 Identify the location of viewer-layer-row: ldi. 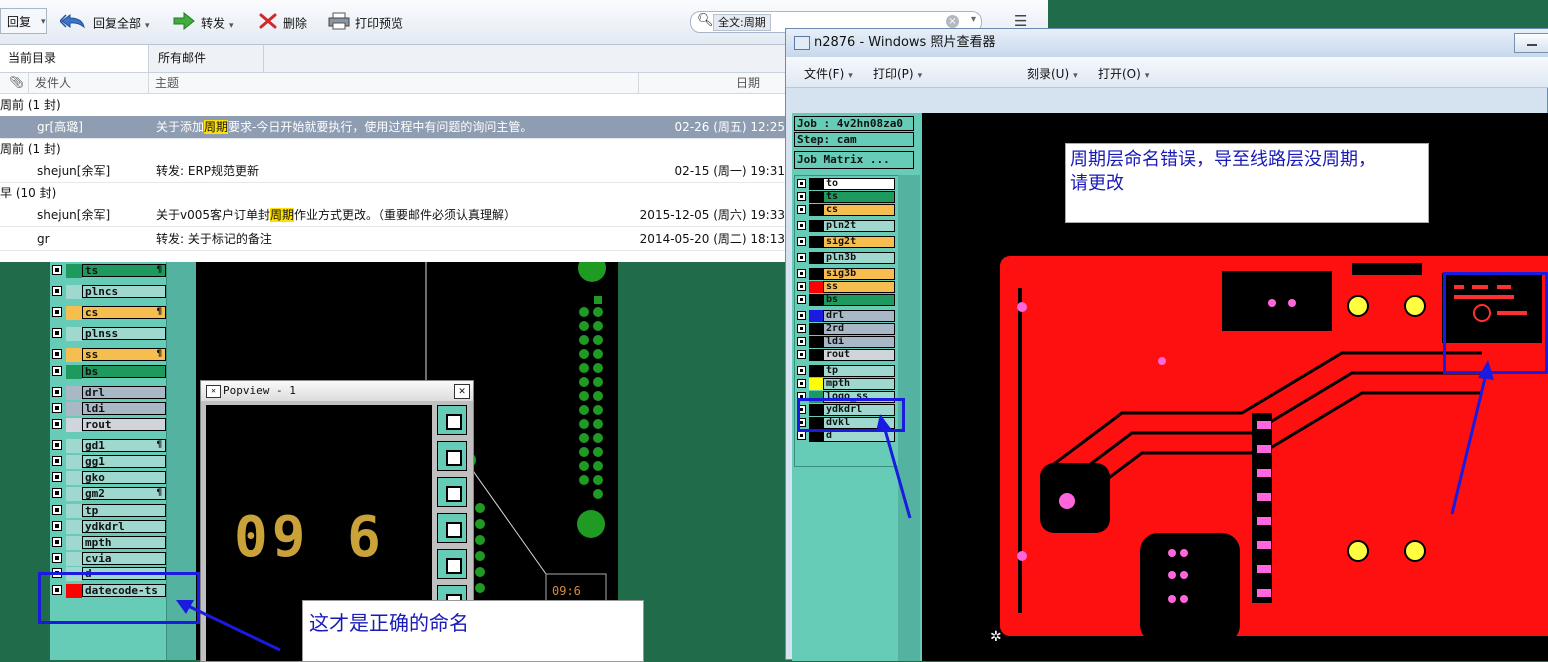
(846, 342).